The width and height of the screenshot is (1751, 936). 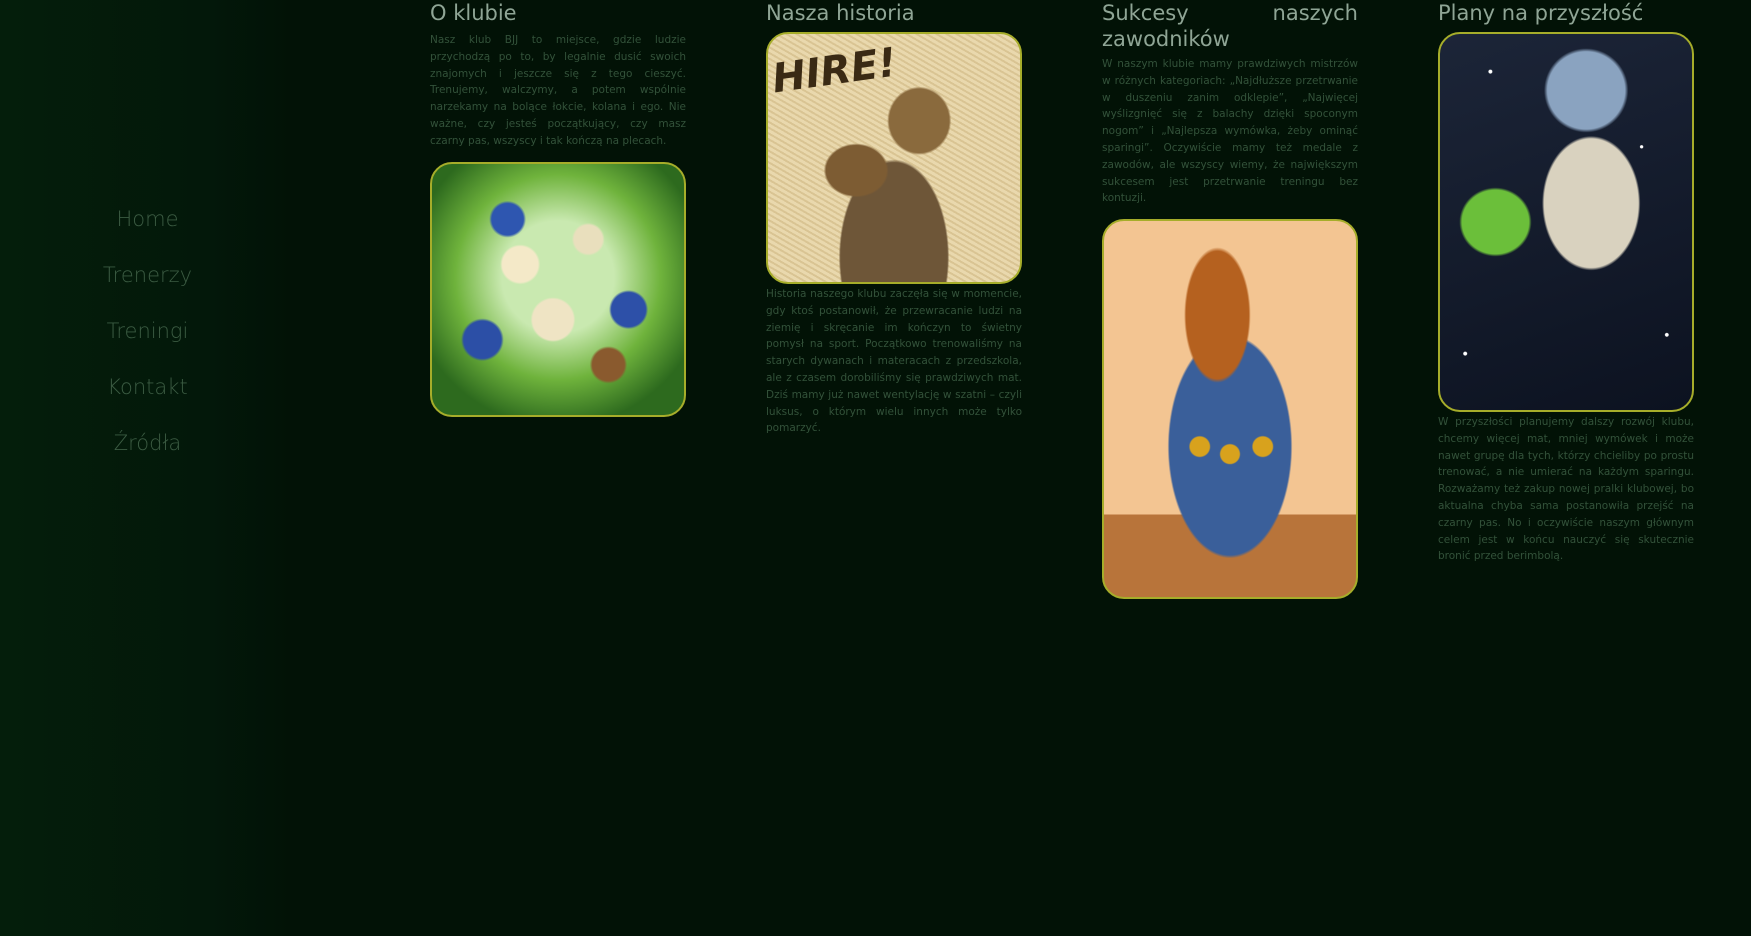 I want to click on section-title: O klubie, so click(x=473, y=13).